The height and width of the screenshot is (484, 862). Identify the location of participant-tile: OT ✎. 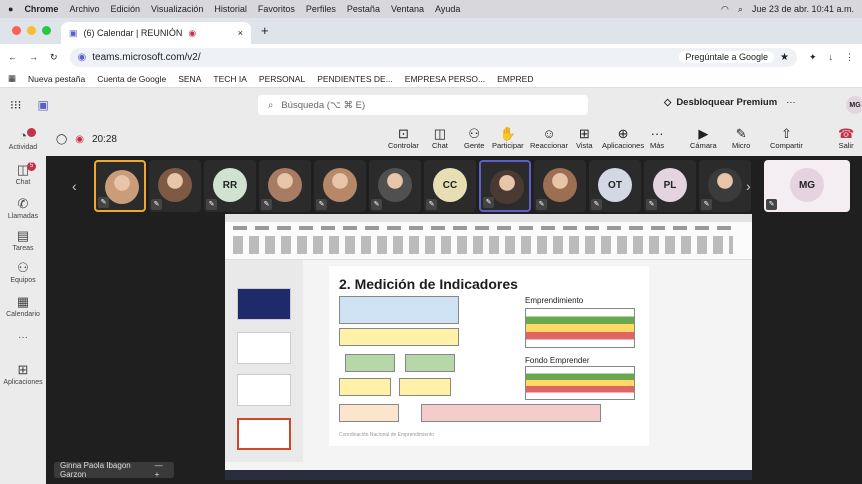
(615, 186).